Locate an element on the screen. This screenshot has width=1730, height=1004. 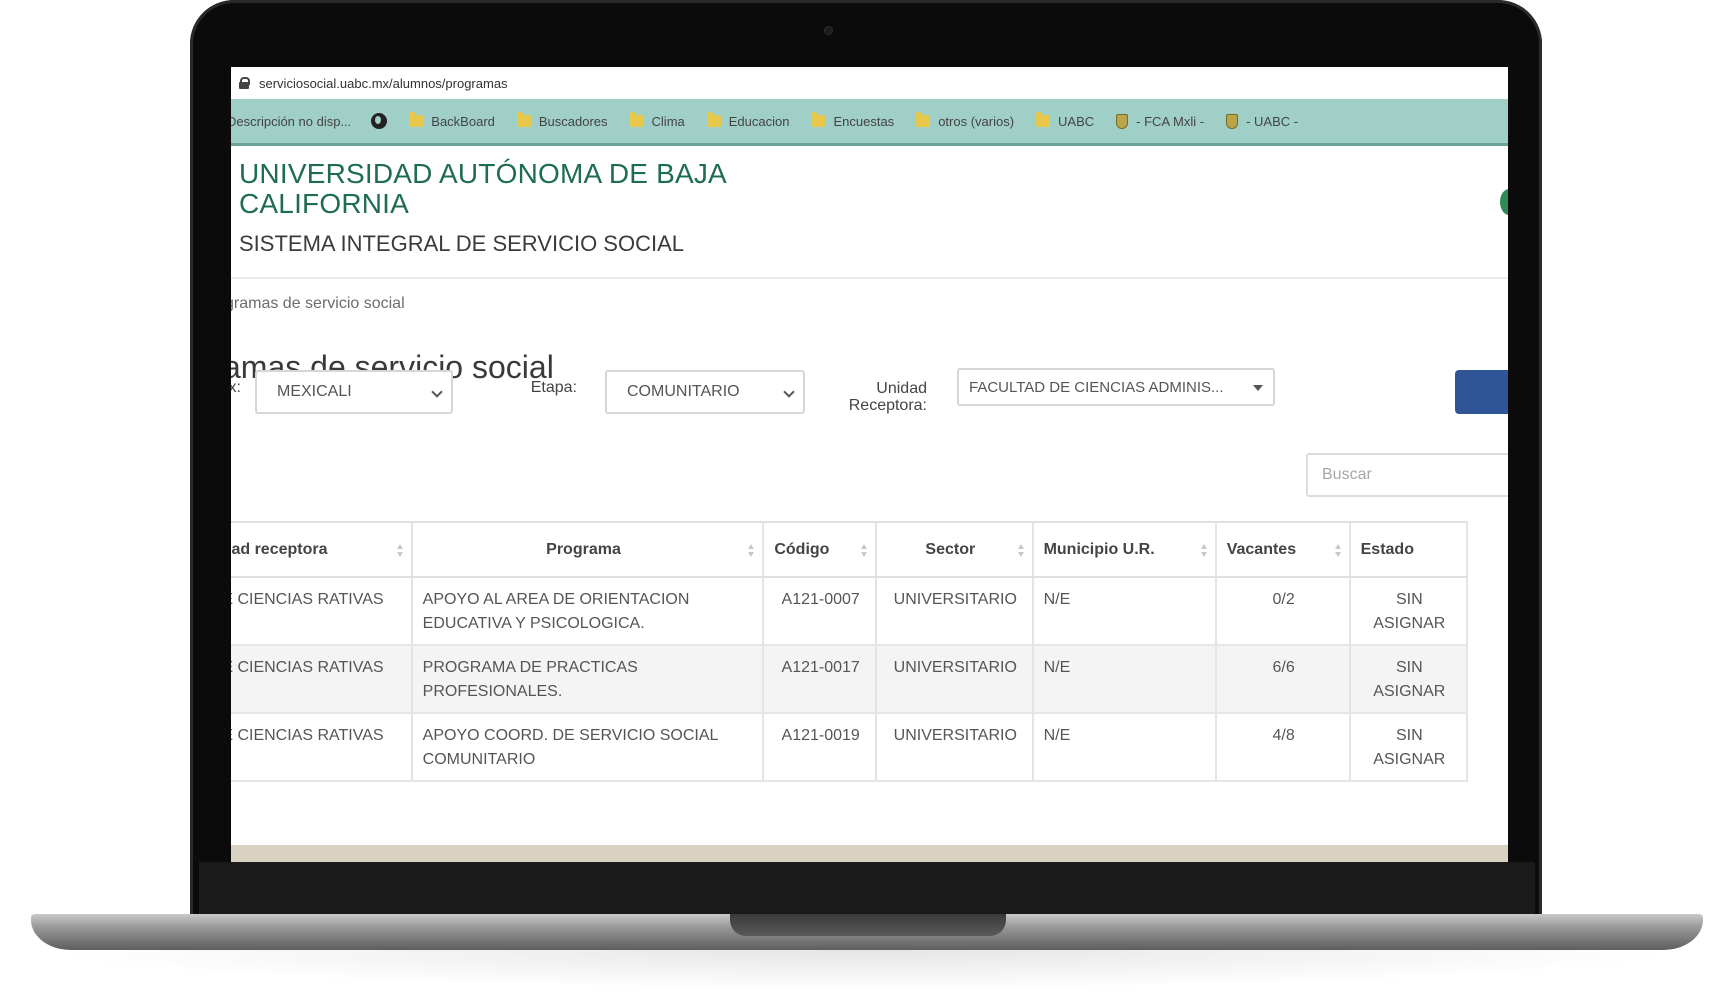
bookmark-educacion: Educacion is located at coordinates (747, 120).